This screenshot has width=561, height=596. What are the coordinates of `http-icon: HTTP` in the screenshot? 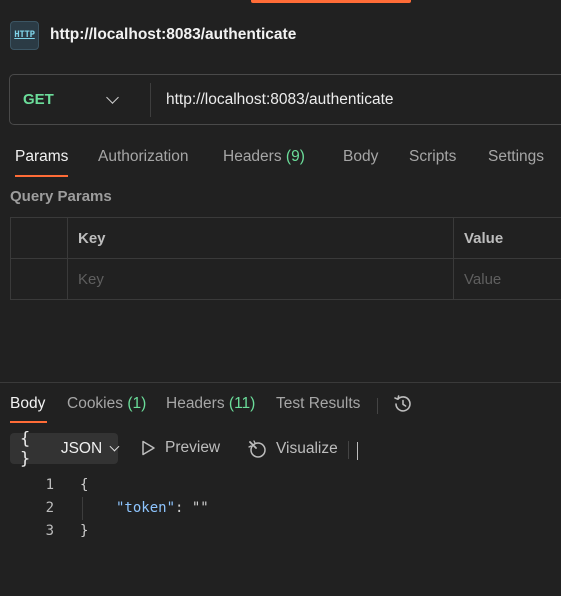 It's located at (24, 35).